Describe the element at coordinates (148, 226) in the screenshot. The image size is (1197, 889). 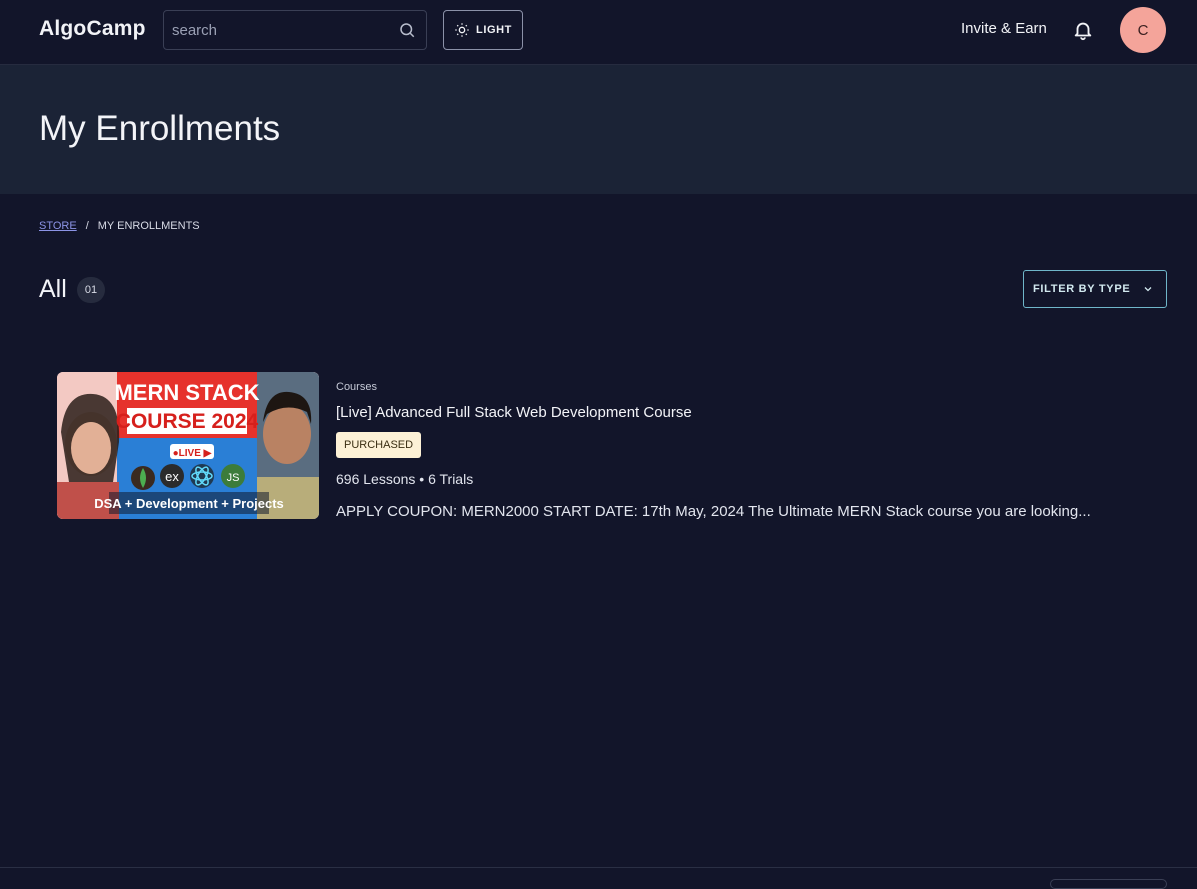
I see `breadcrumb-current: MY ENROLLMENTS` at that location.